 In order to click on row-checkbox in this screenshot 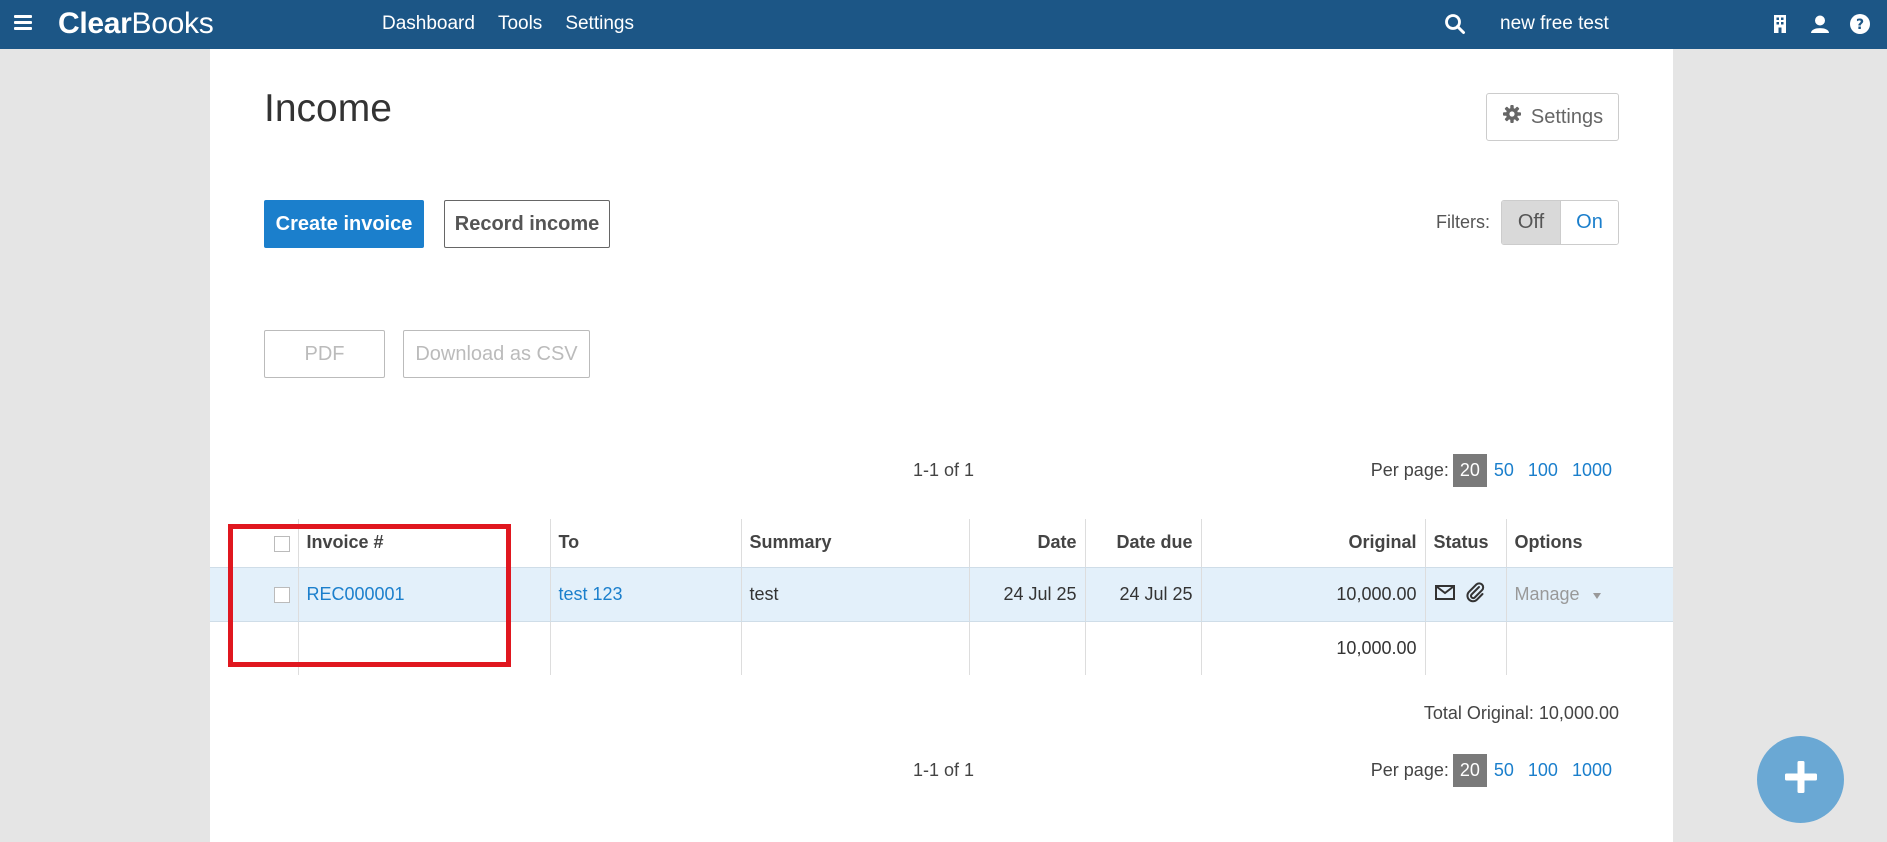, I will do `click(281, 594)`.